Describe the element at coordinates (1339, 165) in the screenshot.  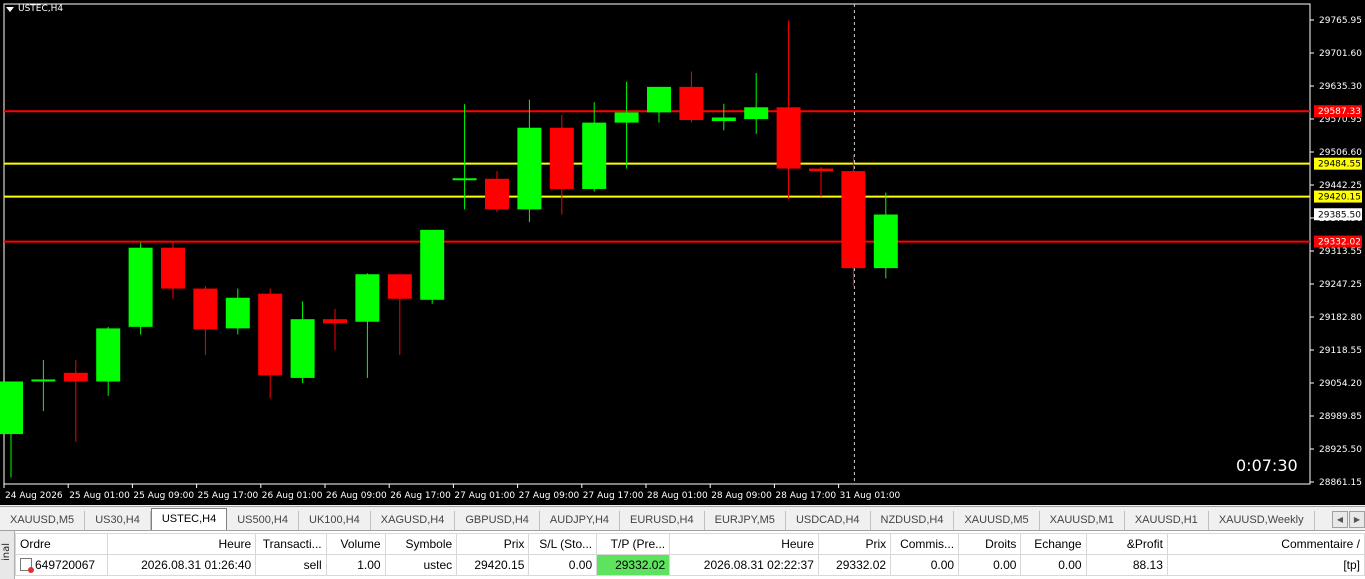
I see `price-level-label: 29484.55` at that location.